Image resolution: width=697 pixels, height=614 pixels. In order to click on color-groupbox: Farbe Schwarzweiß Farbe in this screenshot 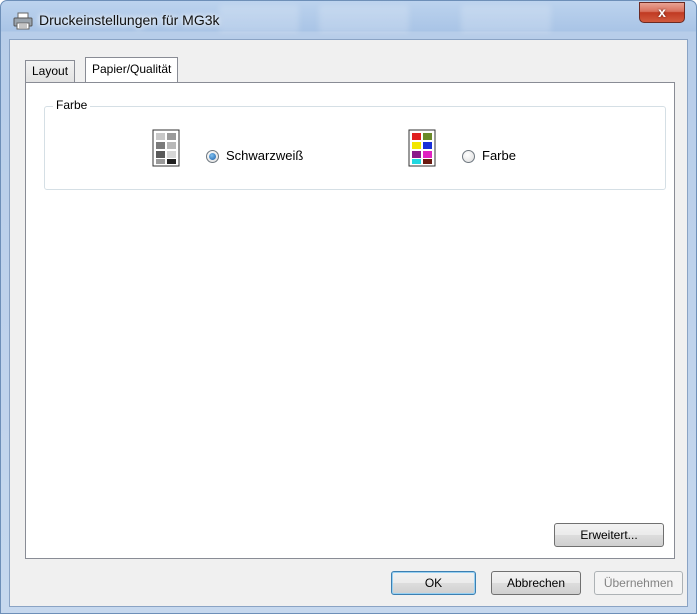, I will do `click(355, 144)`.